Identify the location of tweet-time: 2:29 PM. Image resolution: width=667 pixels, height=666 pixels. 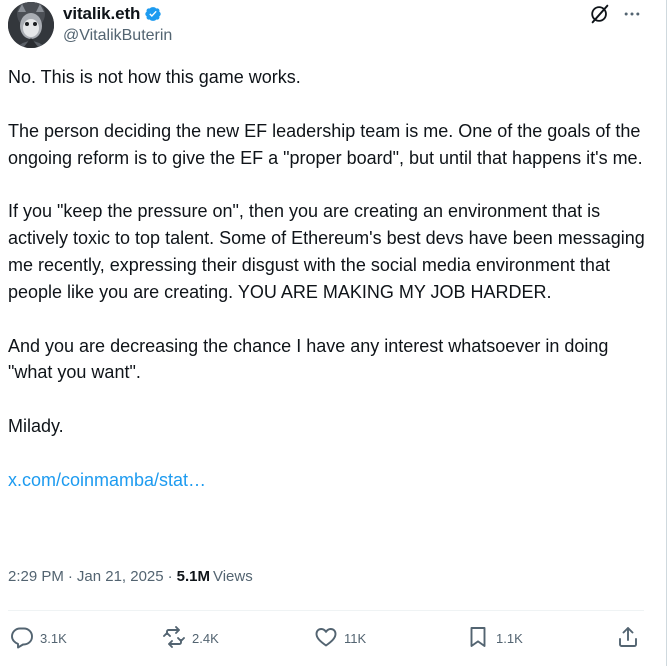
(36, 576).